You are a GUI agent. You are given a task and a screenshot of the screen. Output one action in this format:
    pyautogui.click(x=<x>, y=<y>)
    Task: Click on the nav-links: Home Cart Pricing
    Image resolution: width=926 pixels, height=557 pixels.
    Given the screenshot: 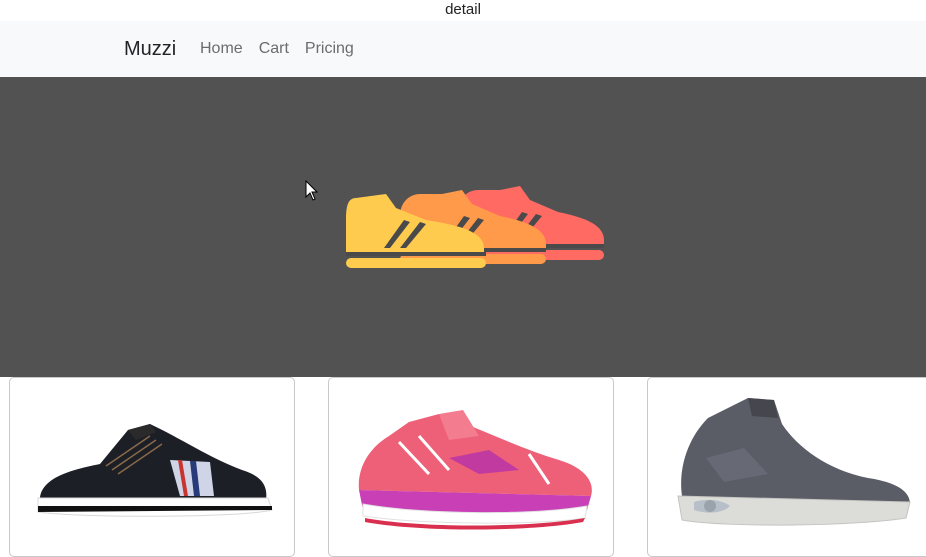 What is the action you would take?
    pyautogui.click(x=285, y=49)
    